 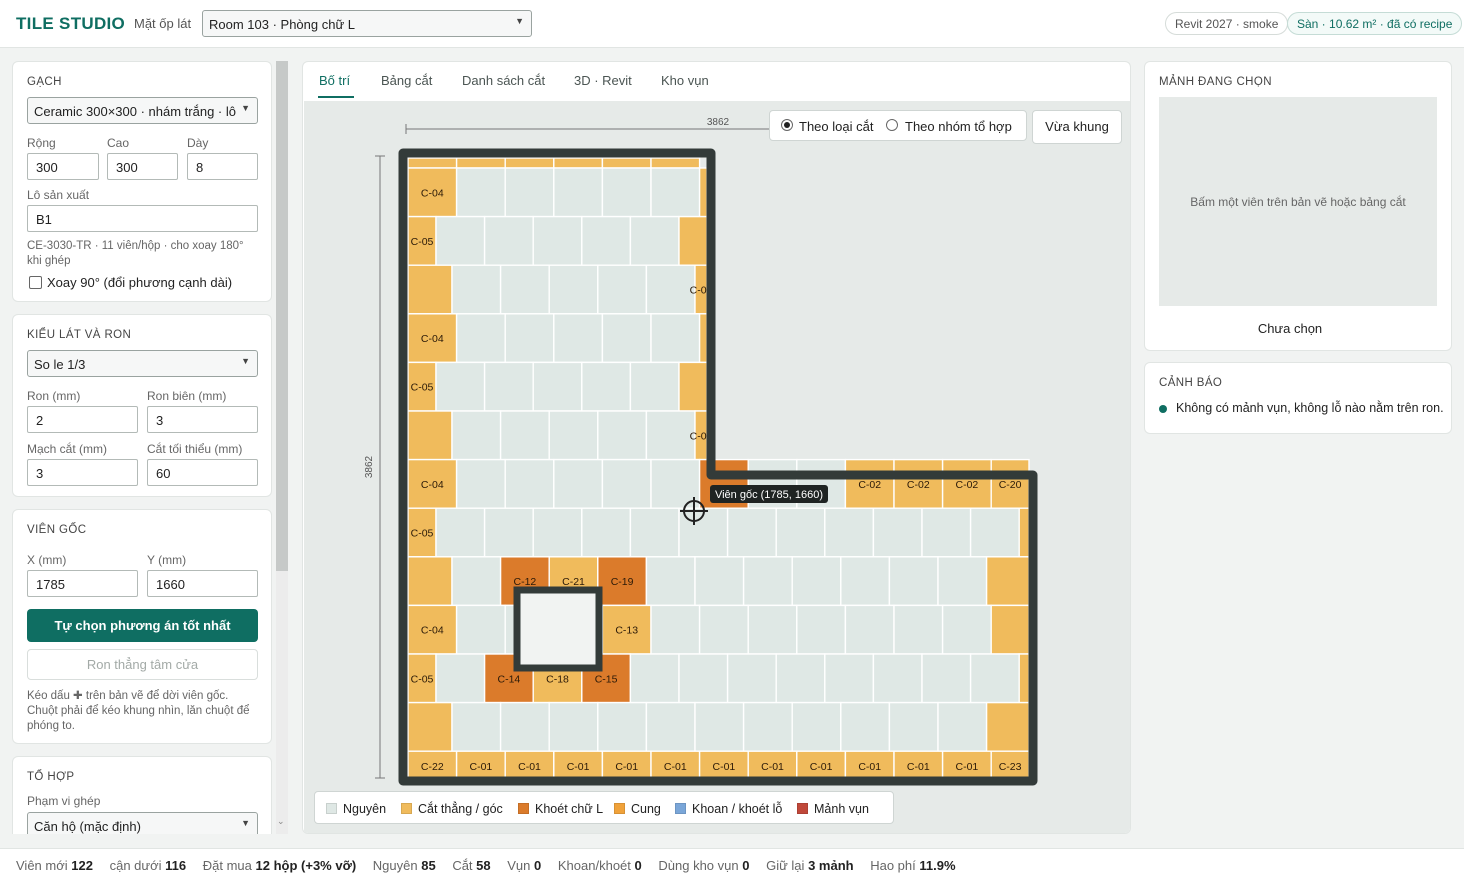 I want to click on best-layout-button: Tự chọn phương án tốt nhất, so click(x=142, y=625).